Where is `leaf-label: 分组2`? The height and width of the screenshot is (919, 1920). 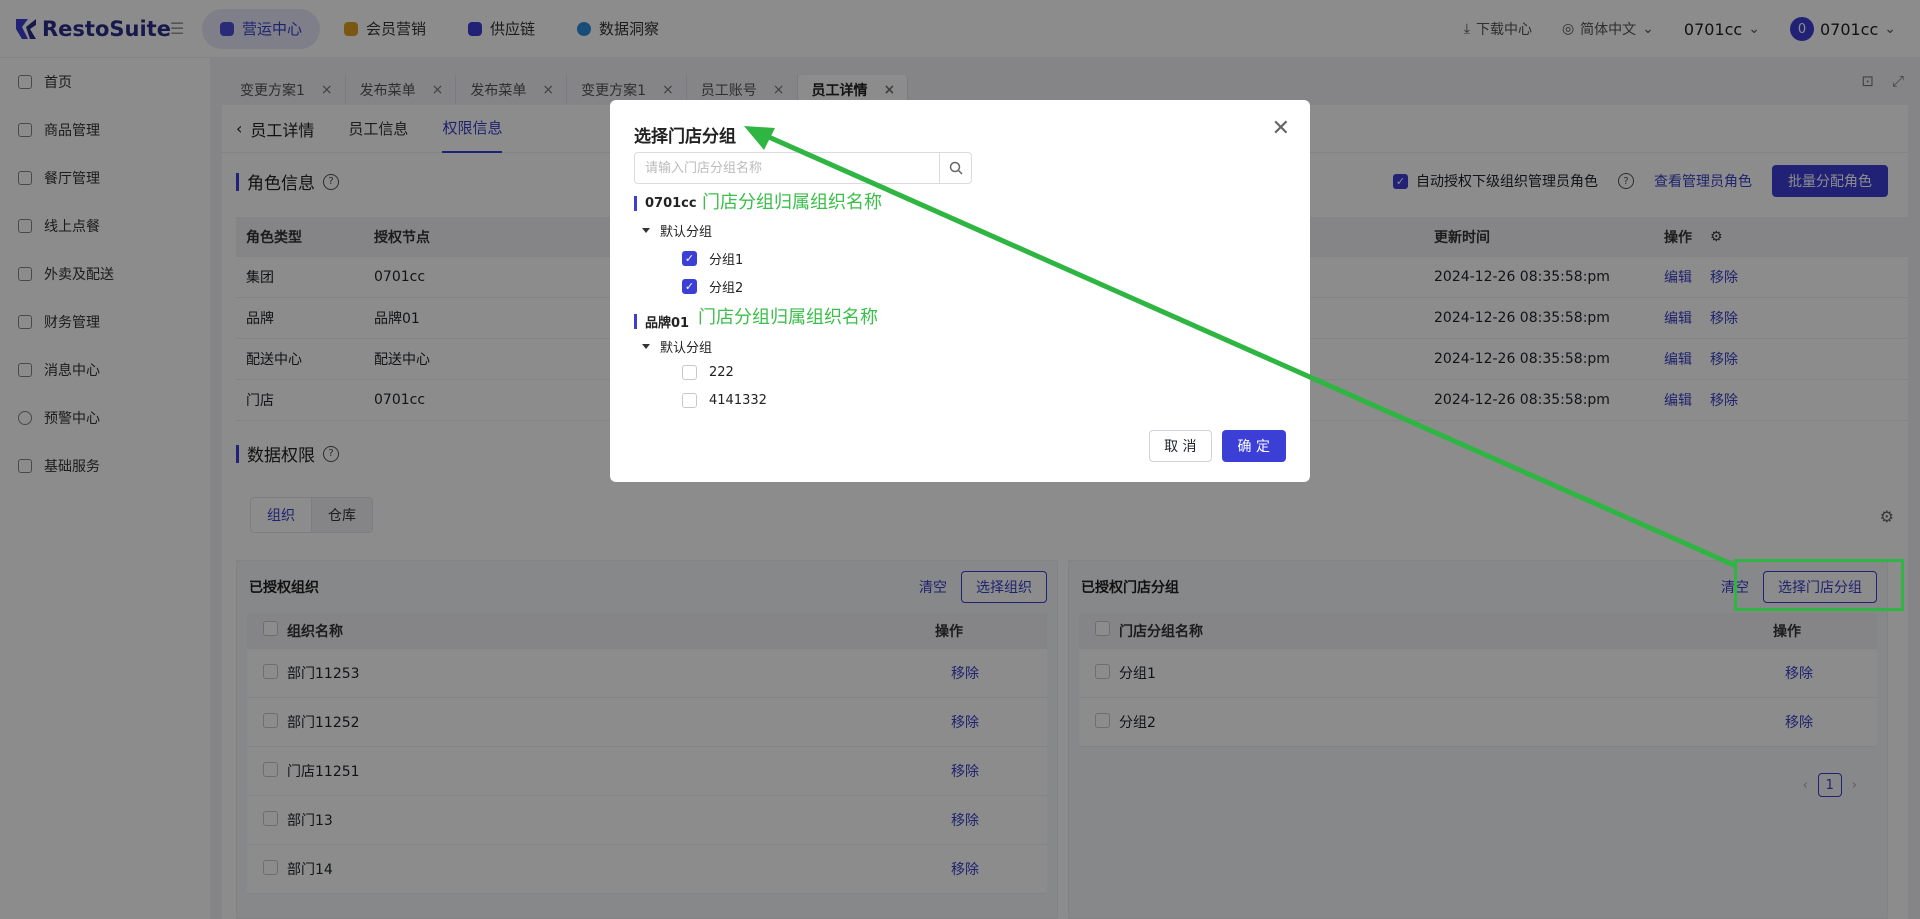 leaf-label: 分组2 is located at coordinates (726, 288).